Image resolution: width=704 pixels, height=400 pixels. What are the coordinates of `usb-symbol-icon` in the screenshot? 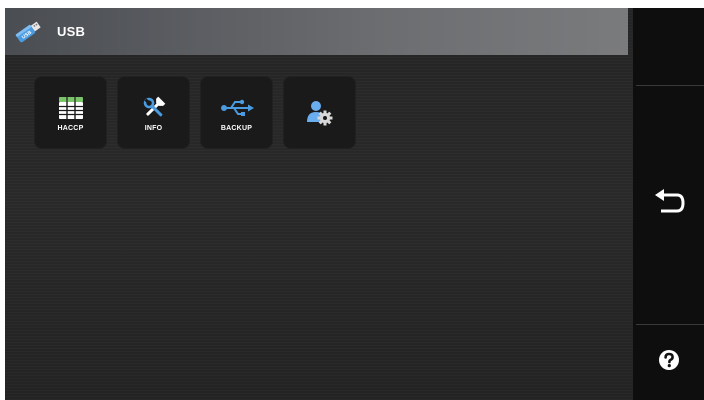 It's located at (237, 108).